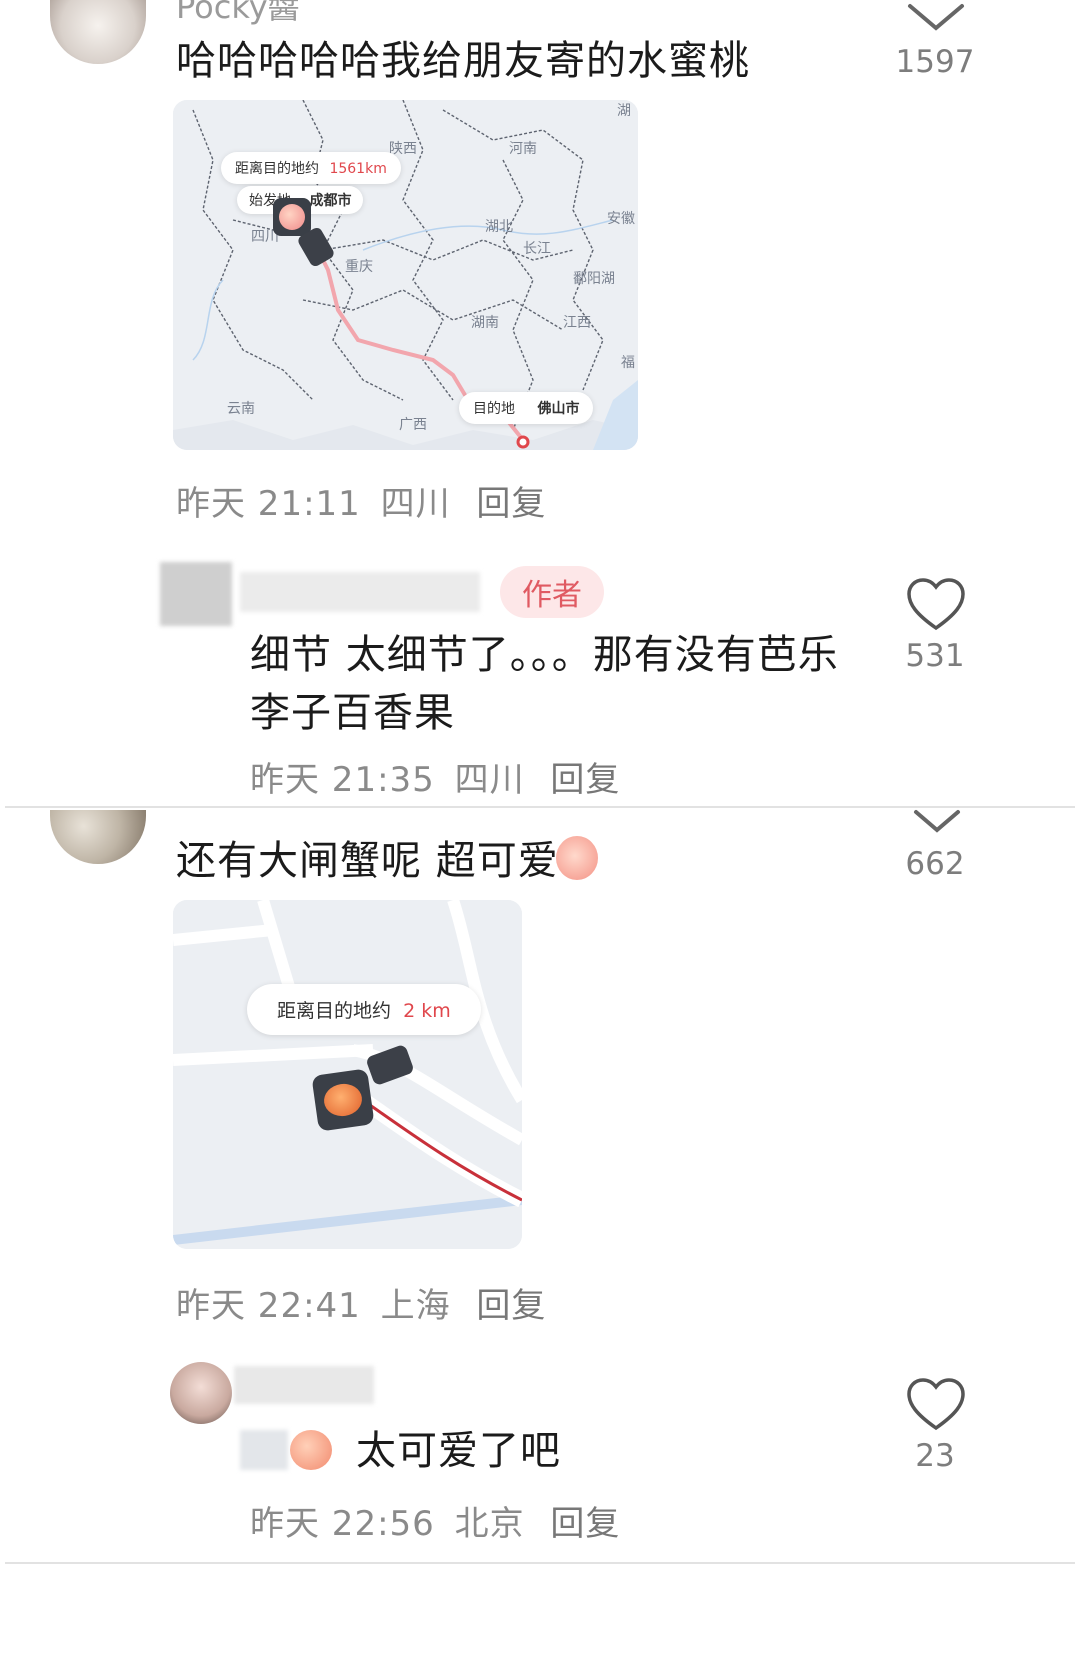 The image size is (1080, 1670). What do you see at coordinates (594, 279) in the screenshot?
I see `map-prov-poyanghu: 鄱阳湖` at bounding box center [594, 279].